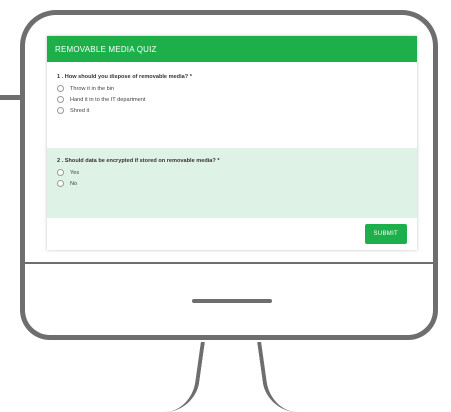  What do you see at coordinates (232, 99) in the screenshot?
I see `option-hand-to-it: Hand it in to the IT department` at bounding box center [232, 99].